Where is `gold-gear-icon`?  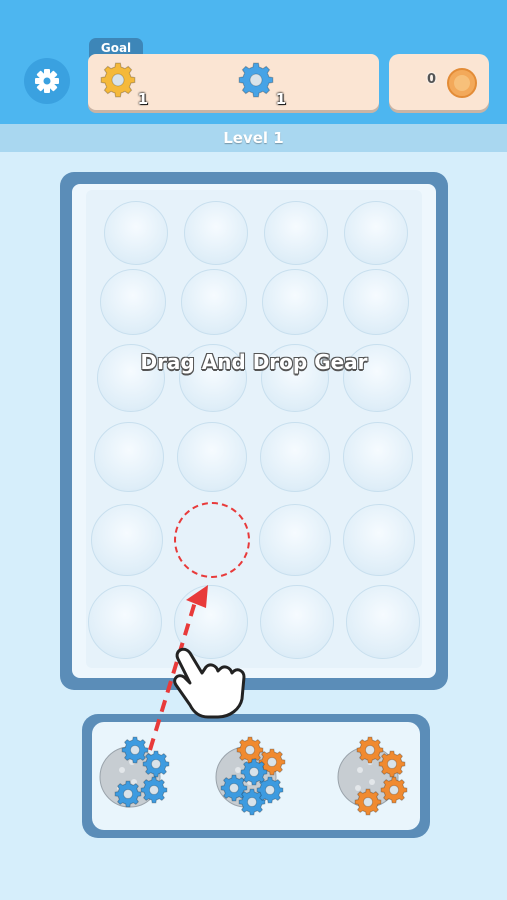 gold-gear-icon is located at coordinates (118, 80).